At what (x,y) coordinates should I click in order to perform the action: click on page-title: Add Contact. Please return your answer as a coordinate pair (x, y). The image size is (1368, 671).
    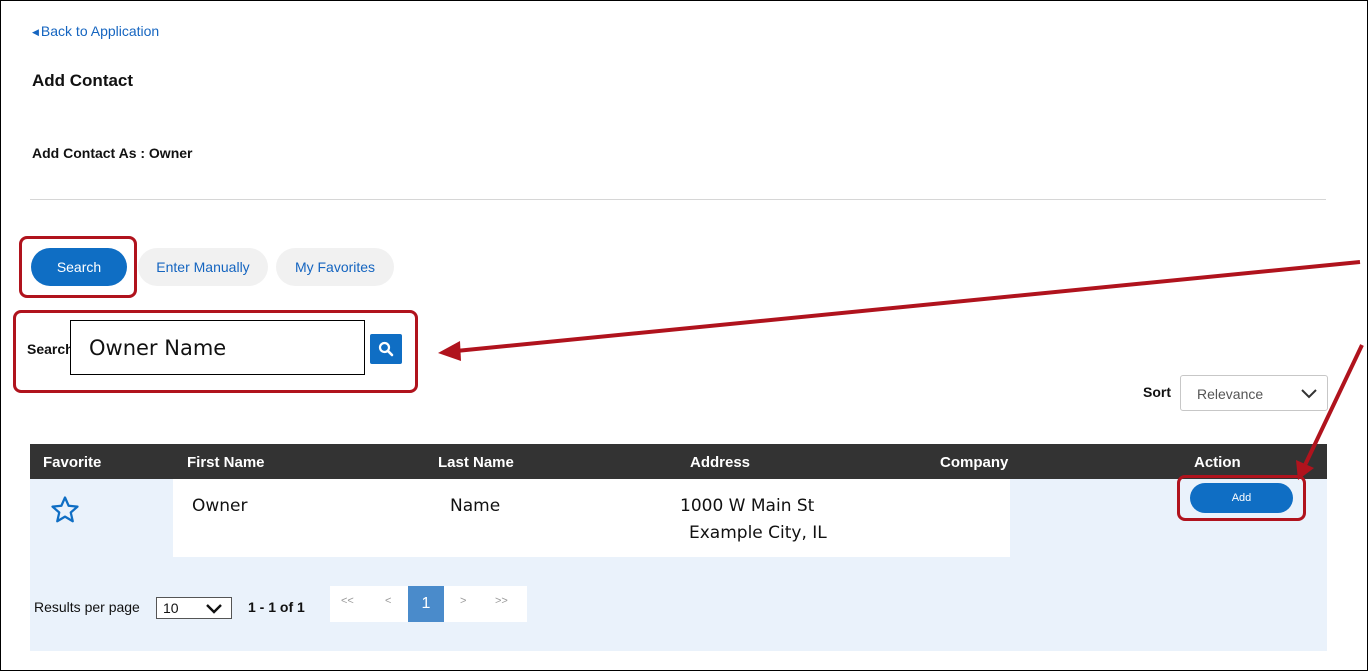
    Looking at the image, I should click on (83, 80).